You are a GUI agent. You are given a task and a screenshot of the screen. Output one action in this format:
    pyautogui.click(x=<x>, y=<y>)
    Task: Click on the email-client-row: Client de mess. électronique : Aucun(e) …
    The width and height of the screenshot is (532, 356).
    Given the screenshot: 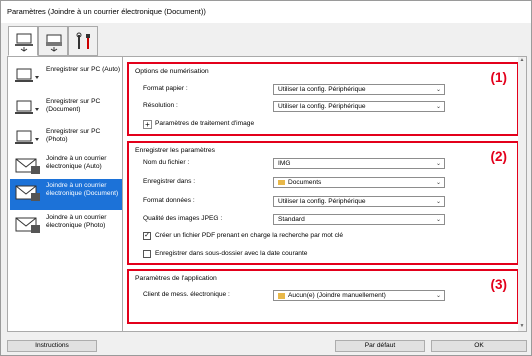 What is the action you would take?
    pyautogui.click(x=303, y=295)
    